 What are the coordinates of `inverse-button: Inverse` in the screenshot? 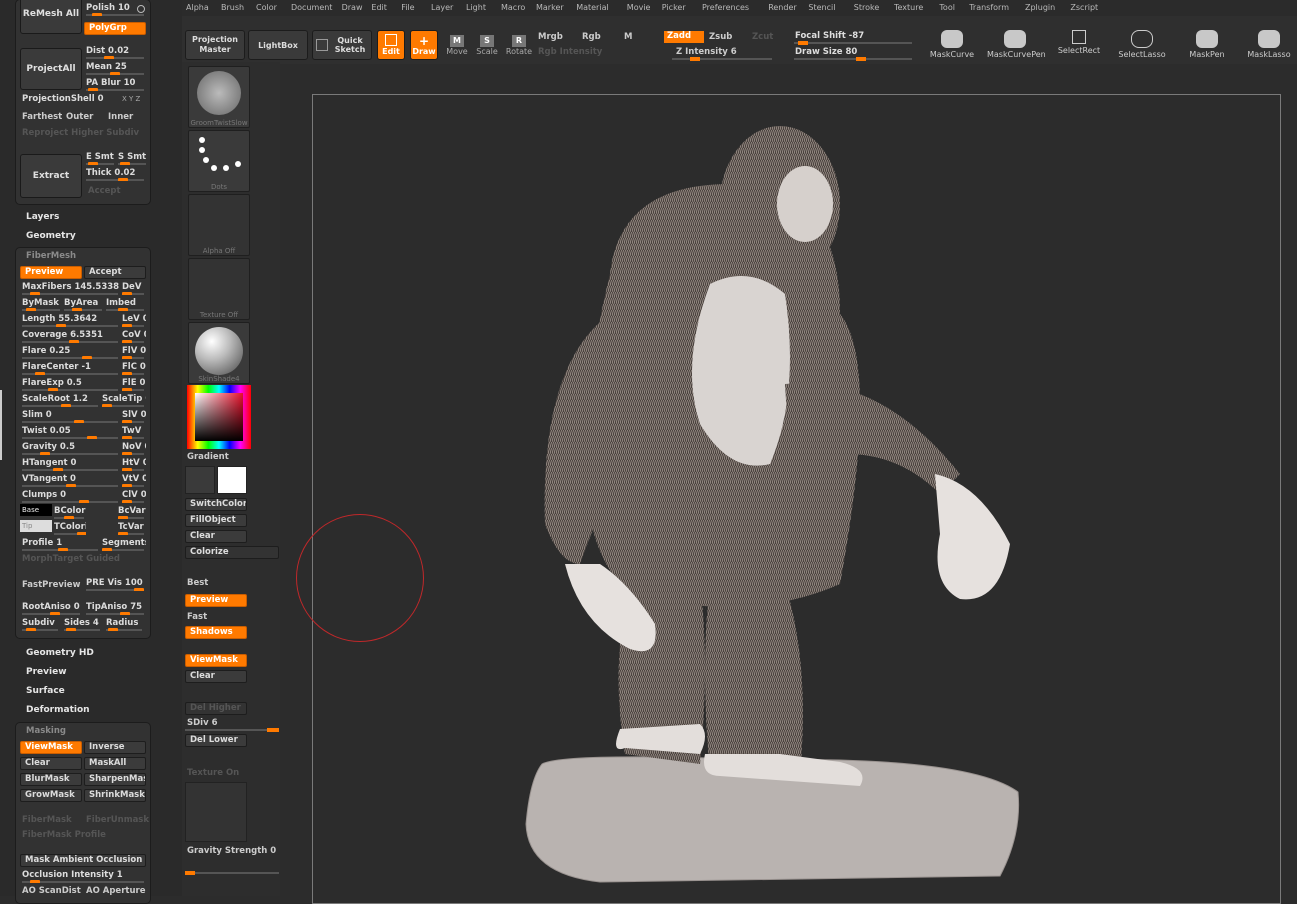 It's located at (115, 747).